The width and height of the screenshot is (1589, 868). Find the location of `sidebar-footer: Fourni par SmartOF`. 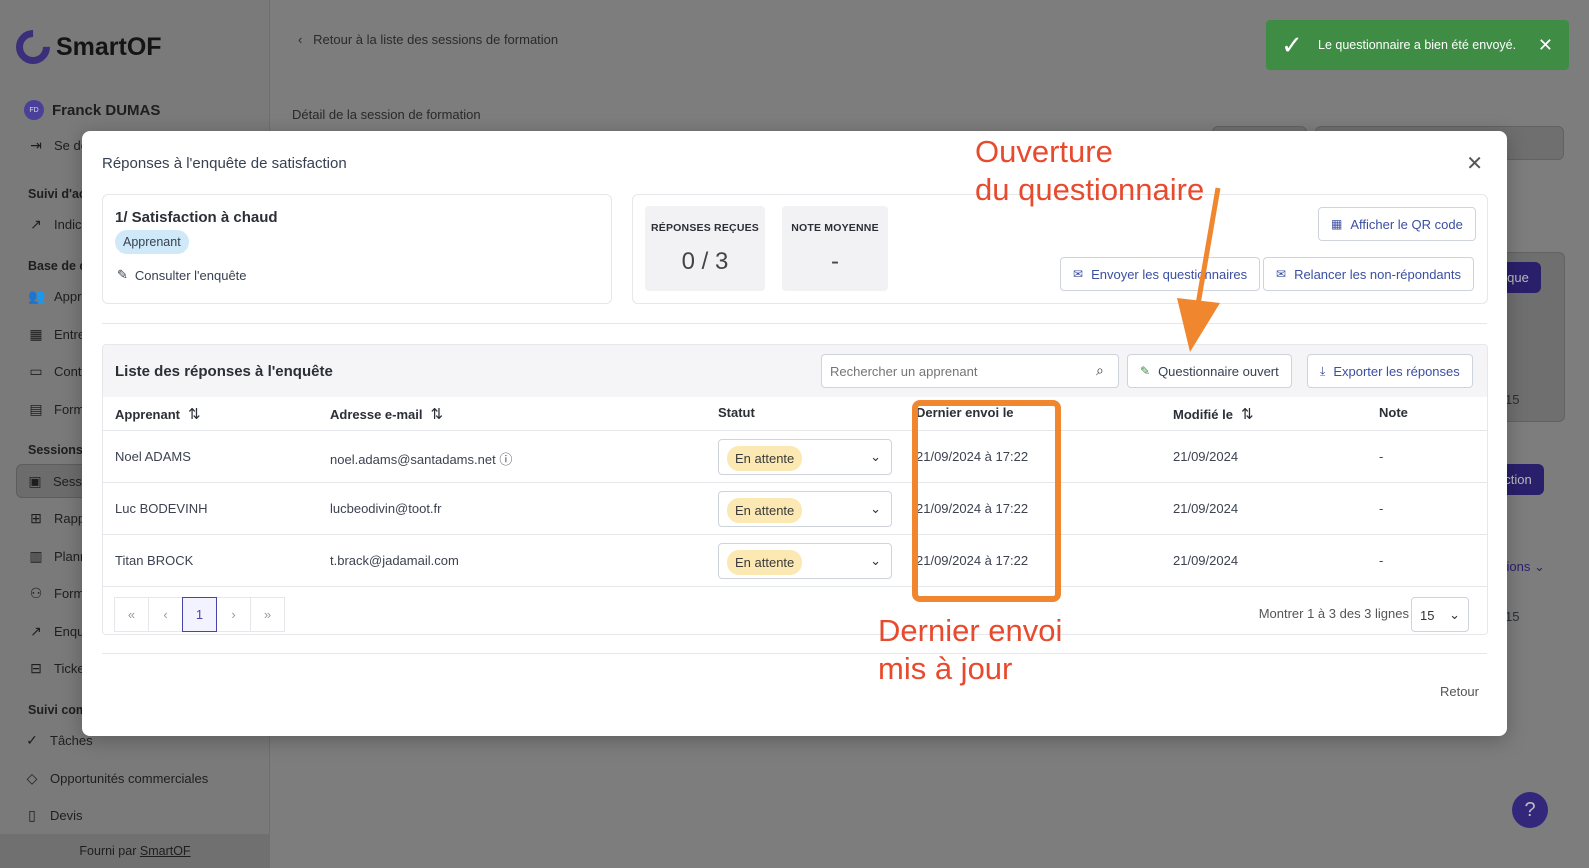

sidebar-footer: Fourni par SmartOF is located at coordinates (135, 851).